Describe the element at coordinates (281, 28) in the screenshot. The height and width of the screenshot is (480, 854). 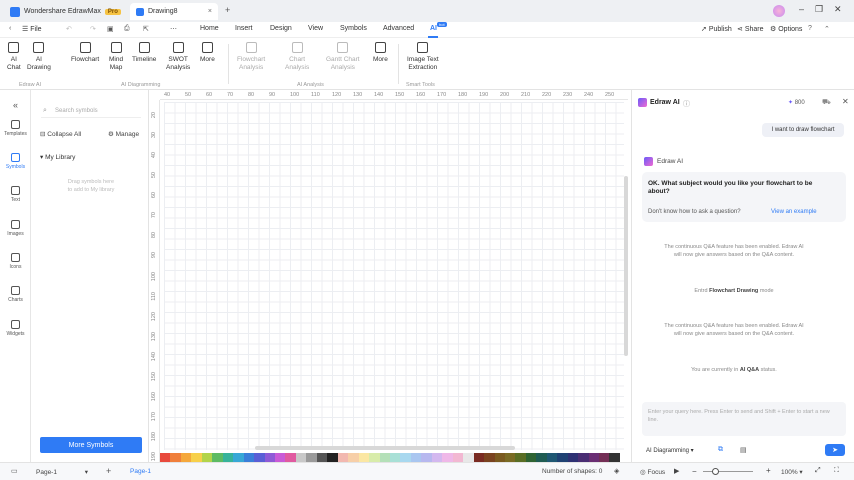
I see `menu-design: Design` at that location.